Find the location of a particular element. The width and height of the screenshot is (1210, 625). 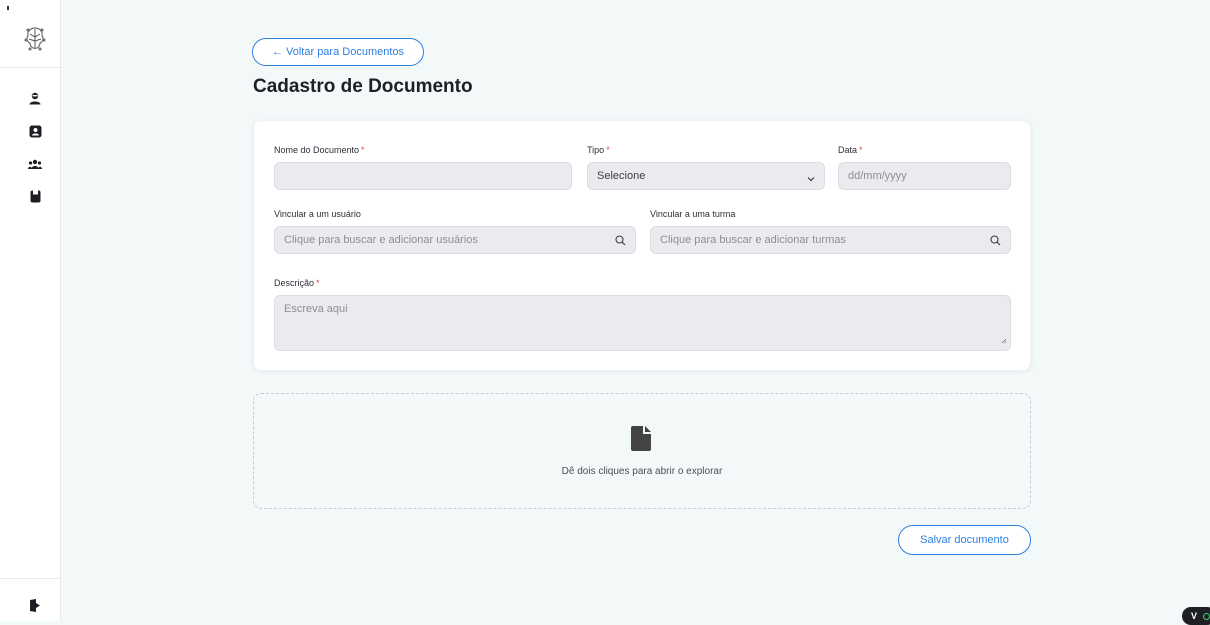

extension-badge: V is located at coordinates (1196, 616).